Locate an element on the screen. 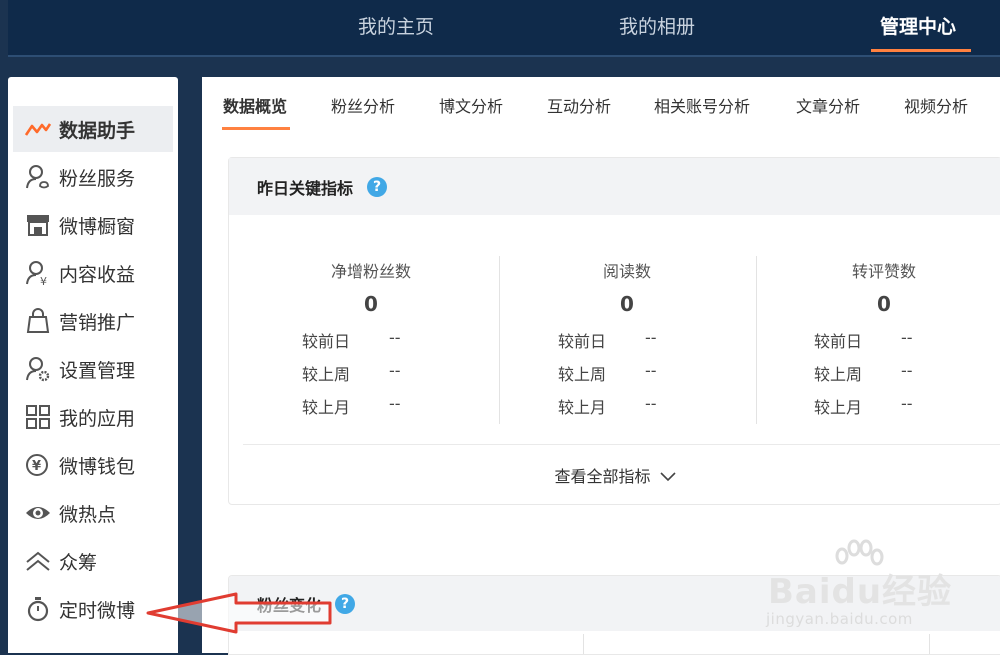  metric-name: 净增粉丝数 is located at coordinates (370, 271).